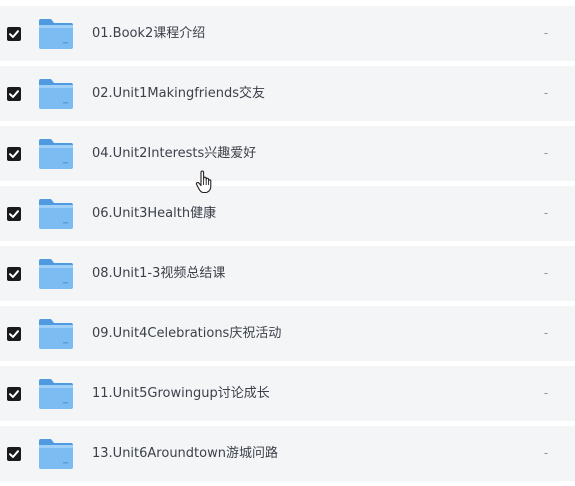 The image size is (575, 486). What do you see at coordinates (154, 213) in the screenshot?
I see `file-name: 06.Unit3Health健康` at bounding box center [154, 213].